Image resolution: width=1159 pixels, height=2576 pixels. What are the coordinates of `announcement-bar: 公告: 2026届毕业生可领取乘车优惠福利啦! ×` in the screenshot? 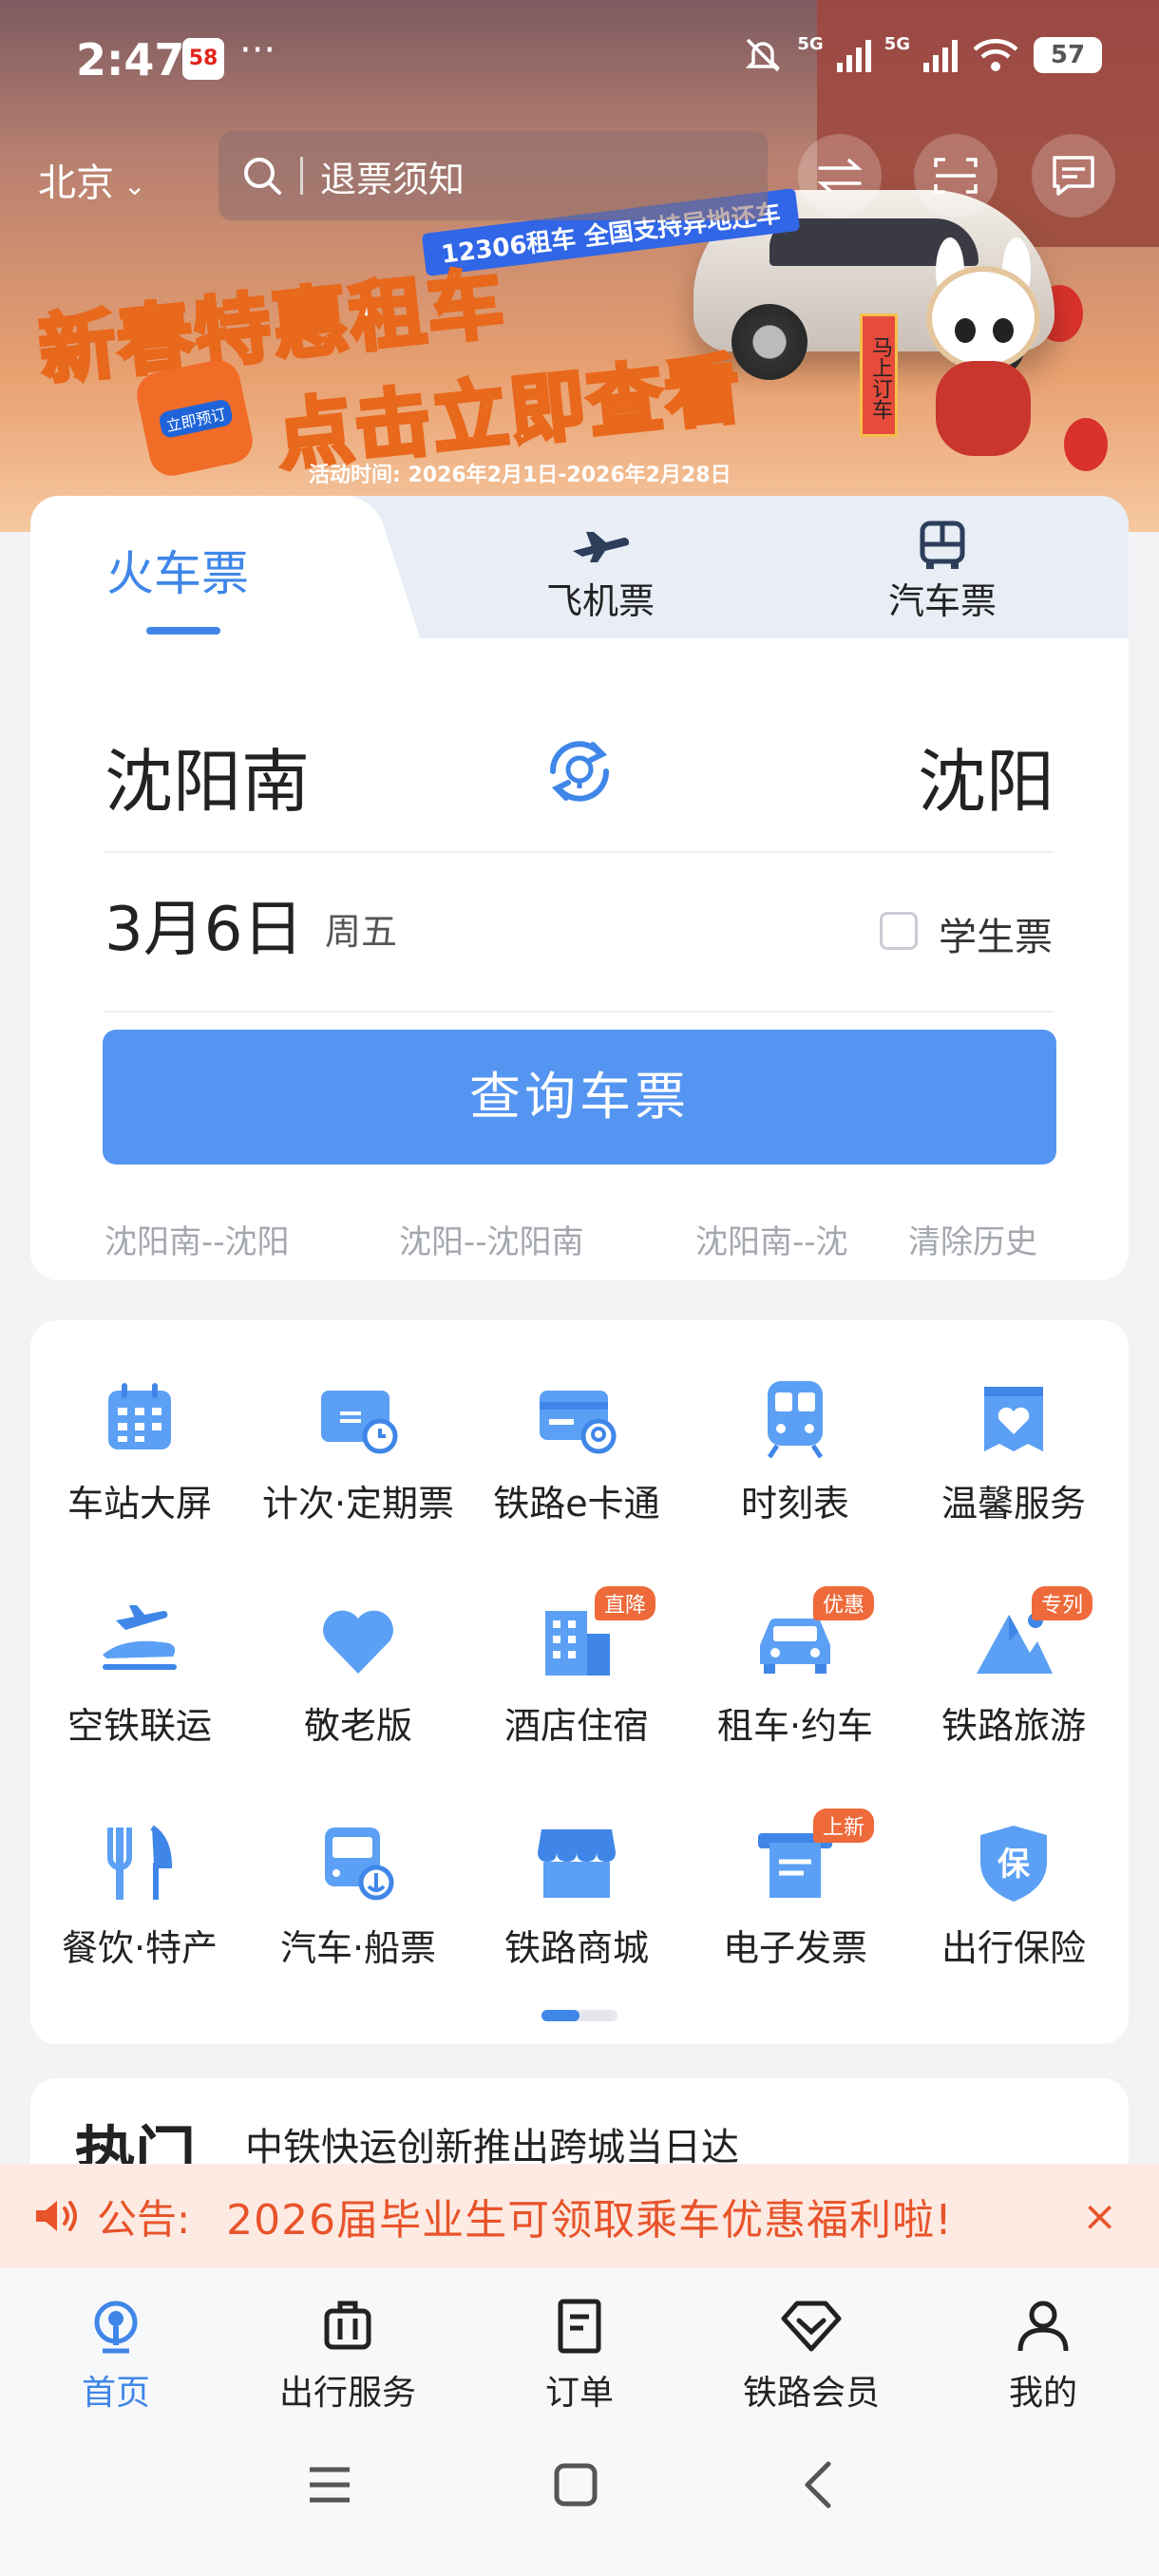 It's located at (579, 2216).